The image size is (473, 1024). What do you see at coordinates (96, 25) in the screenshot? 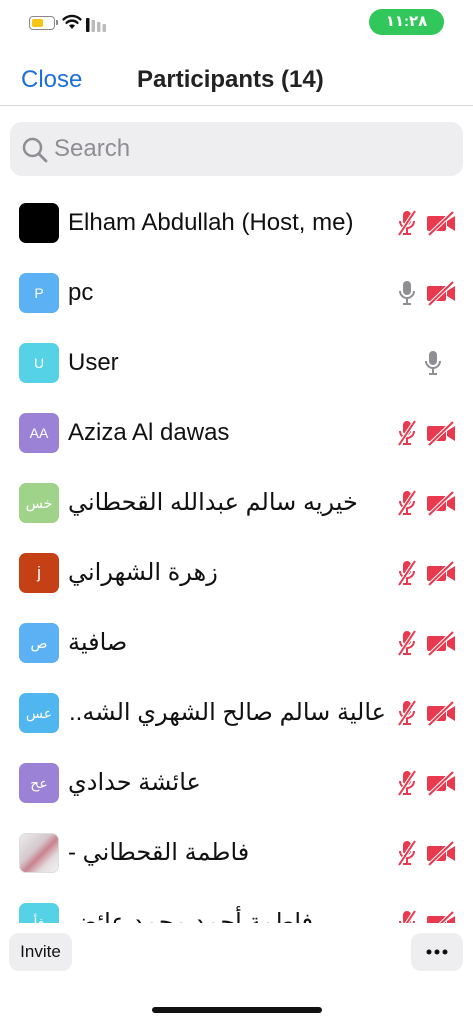
I see `signal-icon` at bounding box center [96, 25].